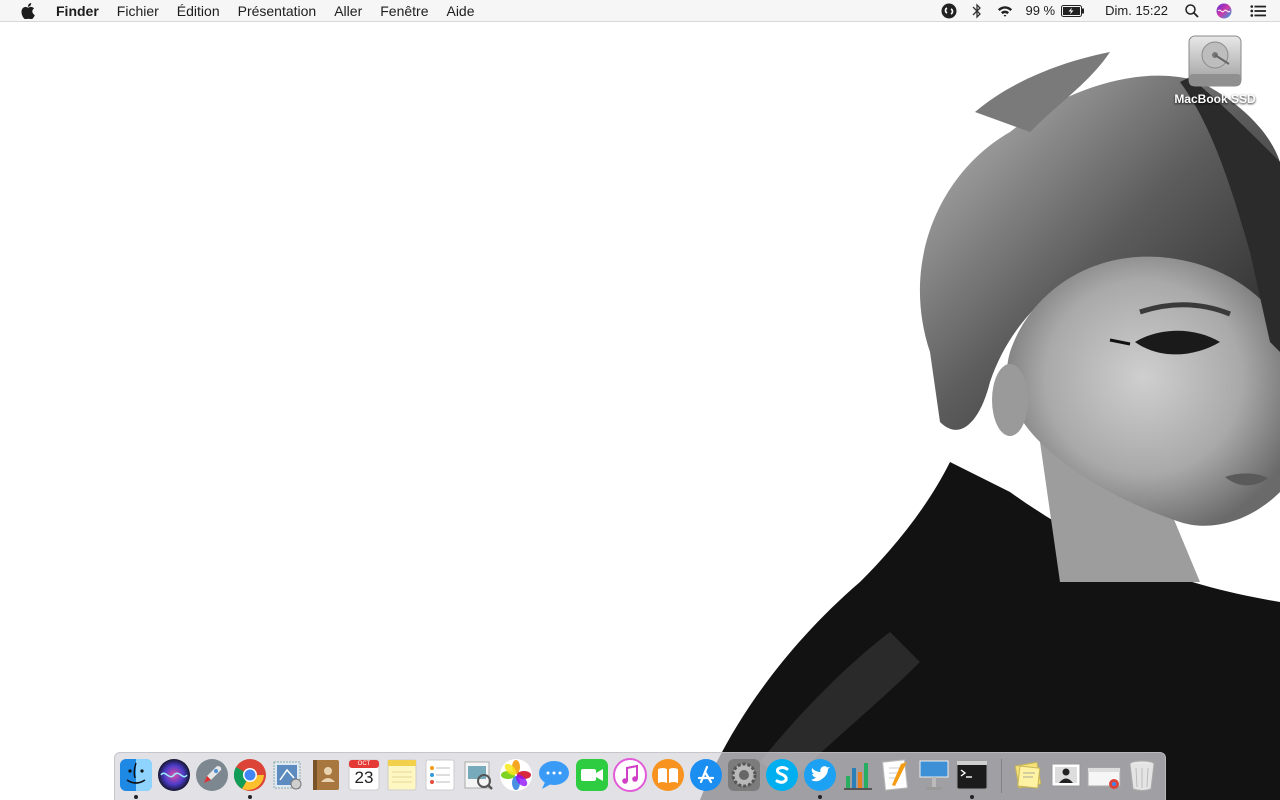  I want to click on desktop-item-label: MacBook SSD, so click(1215, 99).